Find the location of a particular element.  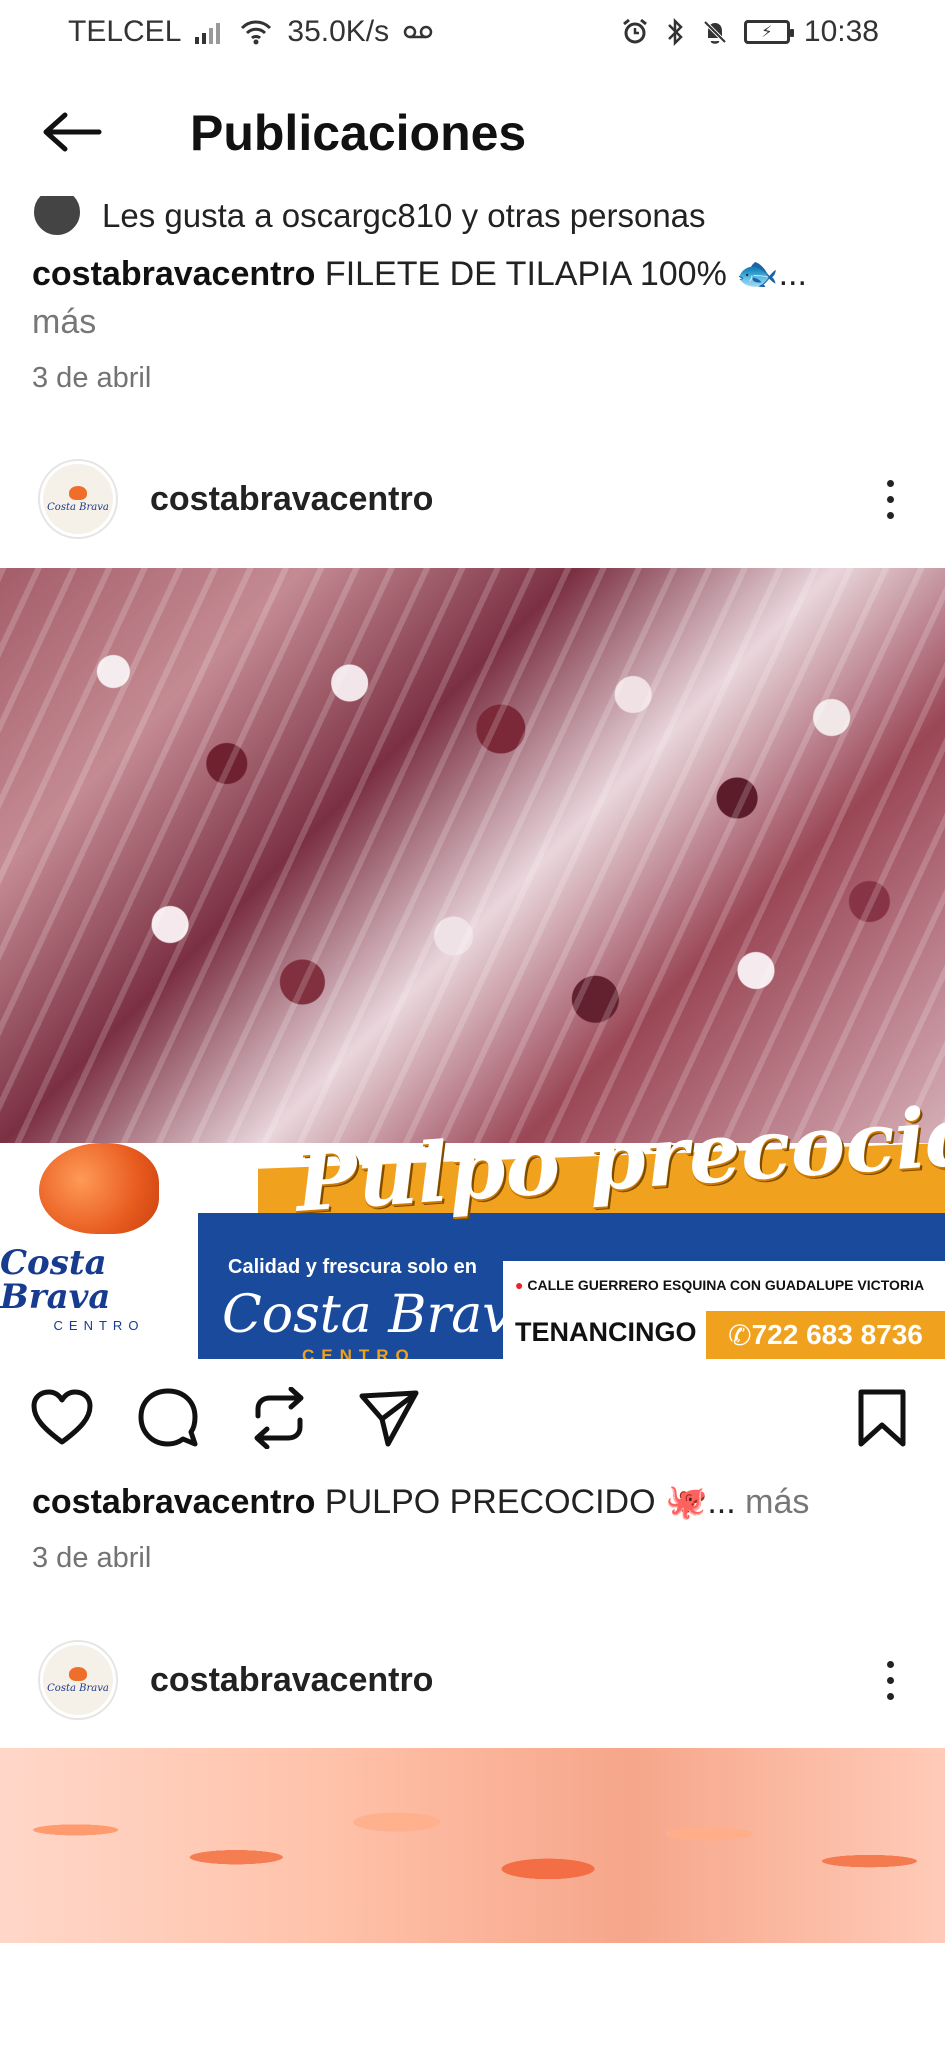

post-action-bar is located at coordinates (472, 1416).